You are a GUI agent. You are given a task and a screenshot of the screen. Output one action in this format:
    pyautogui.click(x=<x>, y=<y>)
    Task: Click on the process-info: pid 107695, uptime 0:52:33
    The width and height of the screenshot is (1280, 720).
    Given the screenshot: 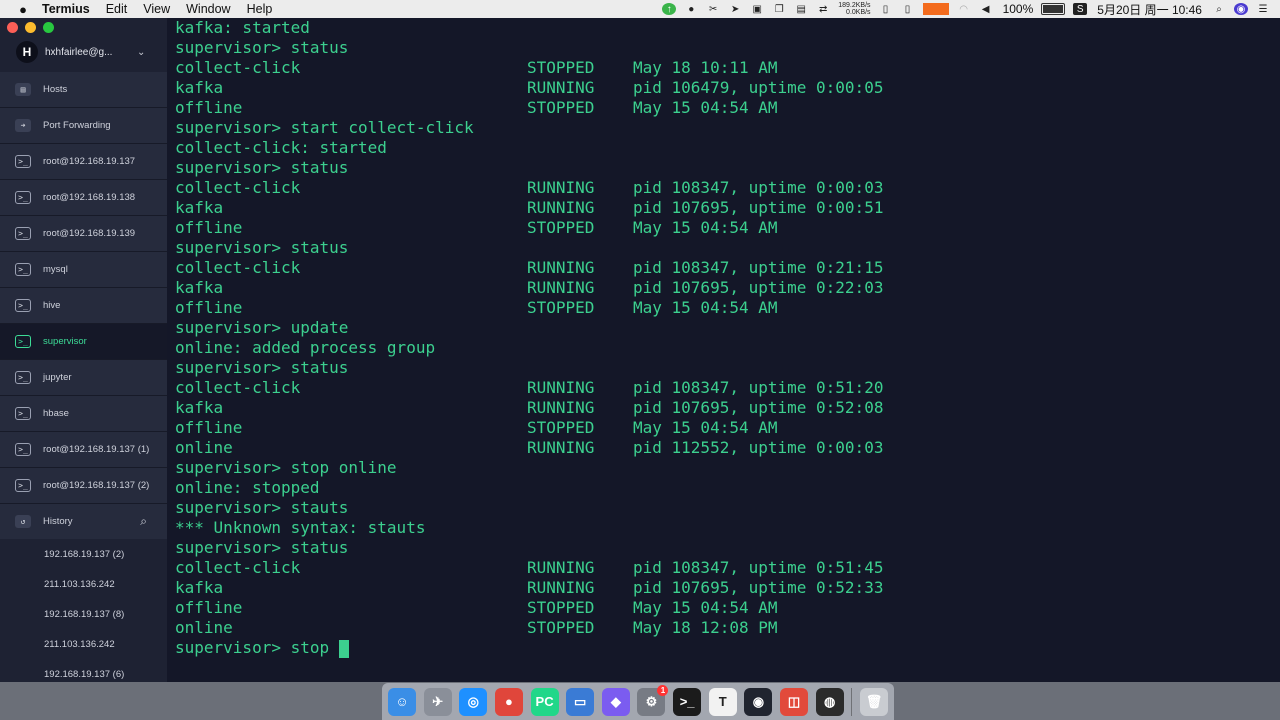 What is the action you would take?
    pyautogui.click(x=758, y=587)
    